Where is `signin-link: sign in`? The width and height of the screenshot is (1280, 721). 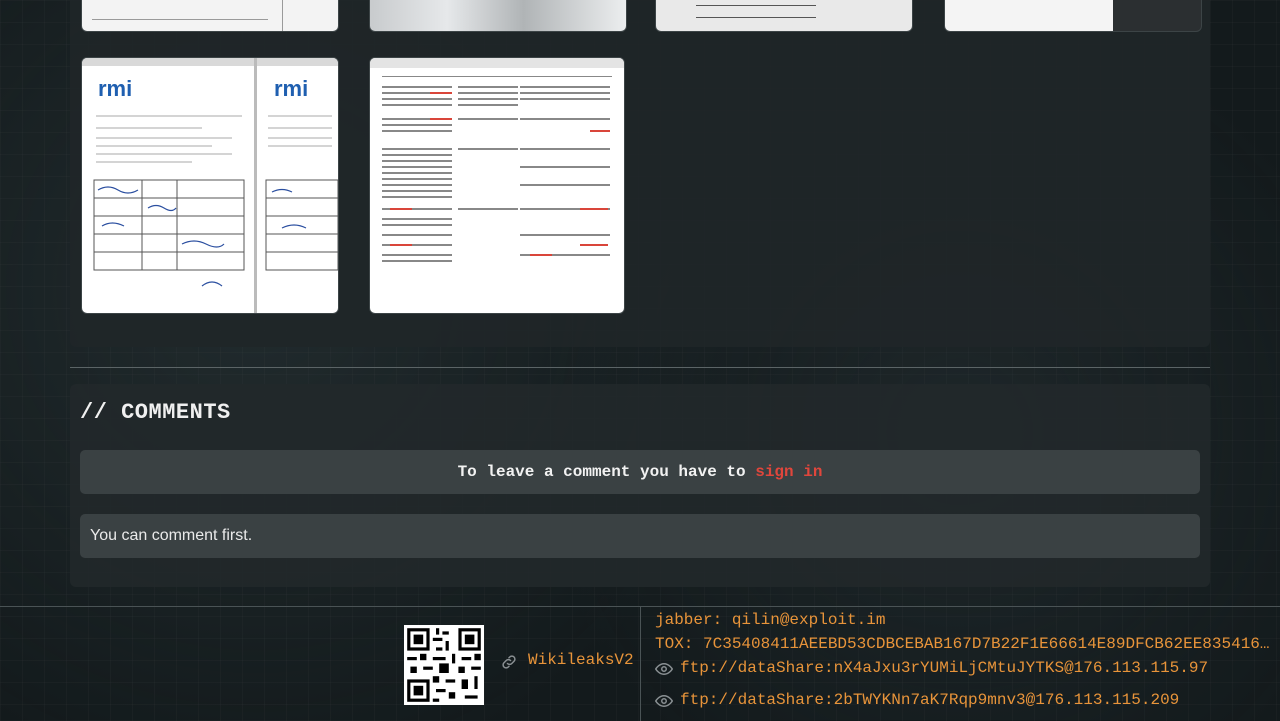
signin-link: sign in is located at coordinates (788, 472).